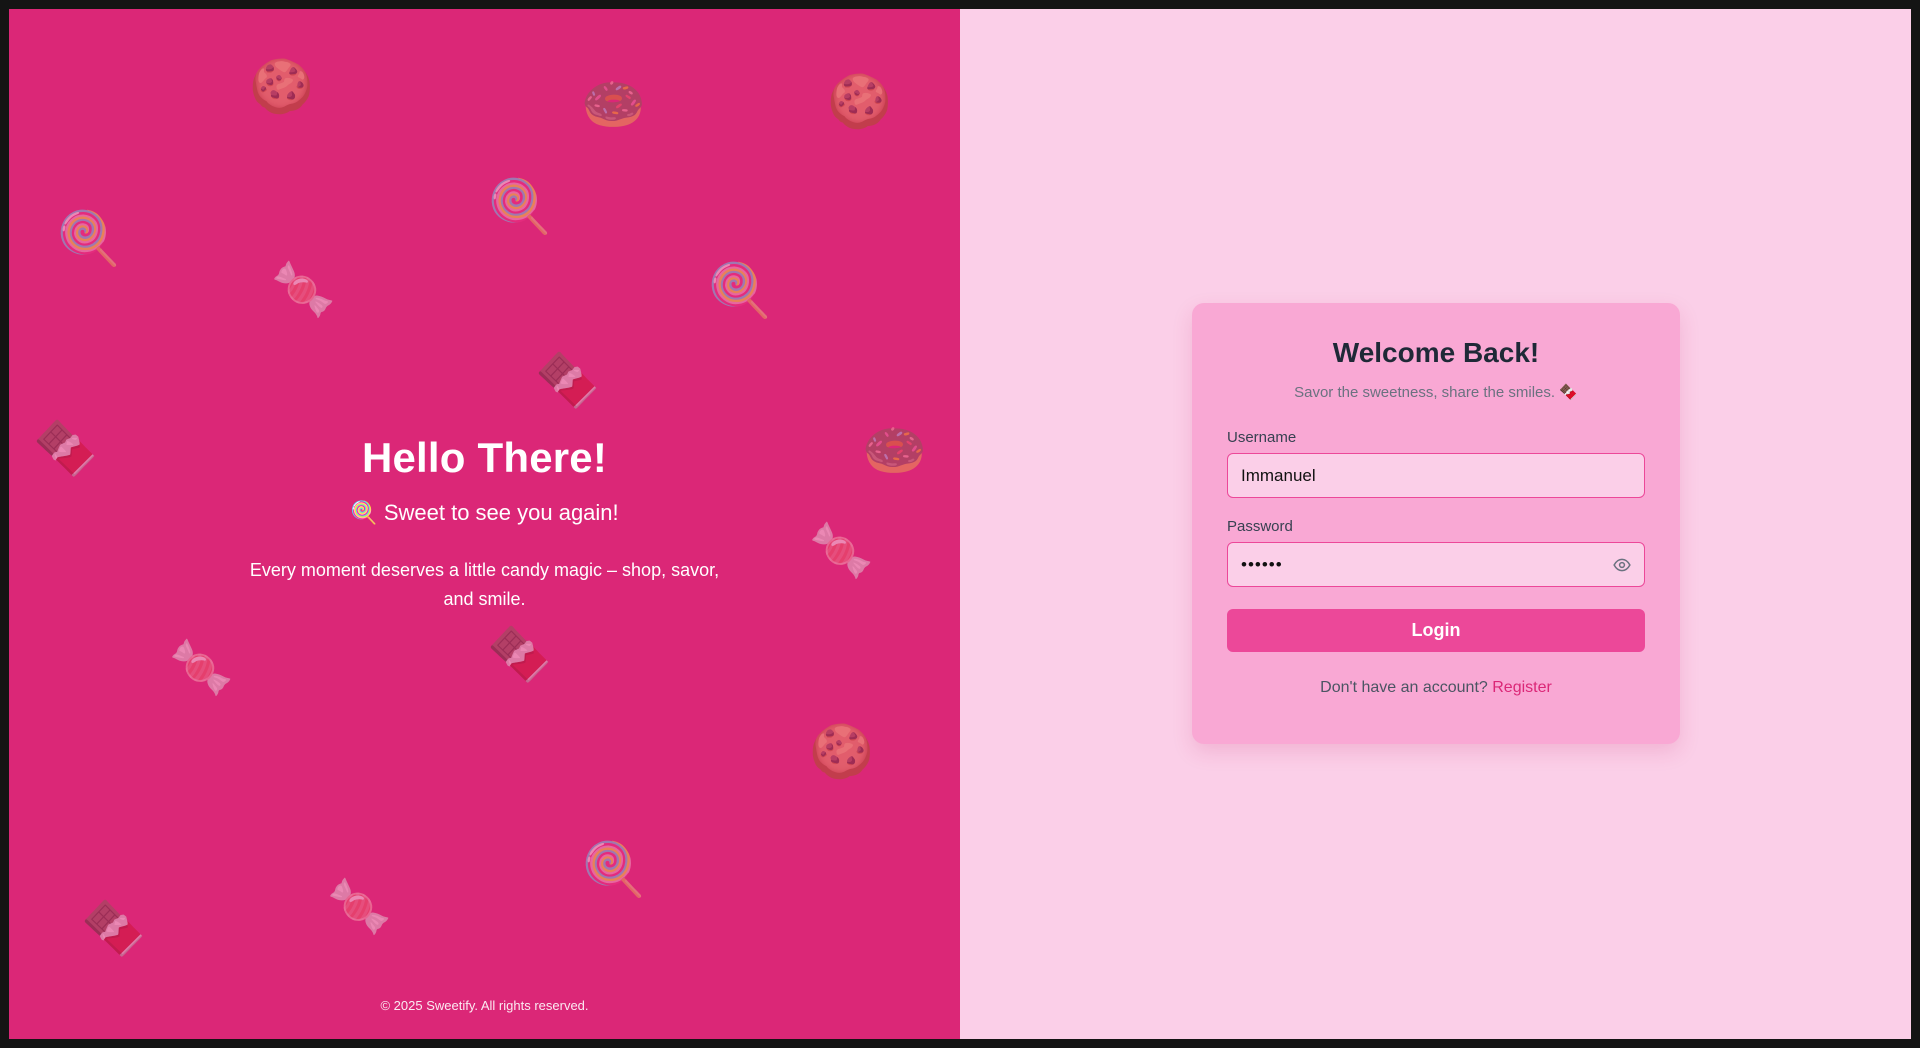  Describe the element at coordinates (1436, 630) in the screenshot. I see `login-button: Login` at that location.